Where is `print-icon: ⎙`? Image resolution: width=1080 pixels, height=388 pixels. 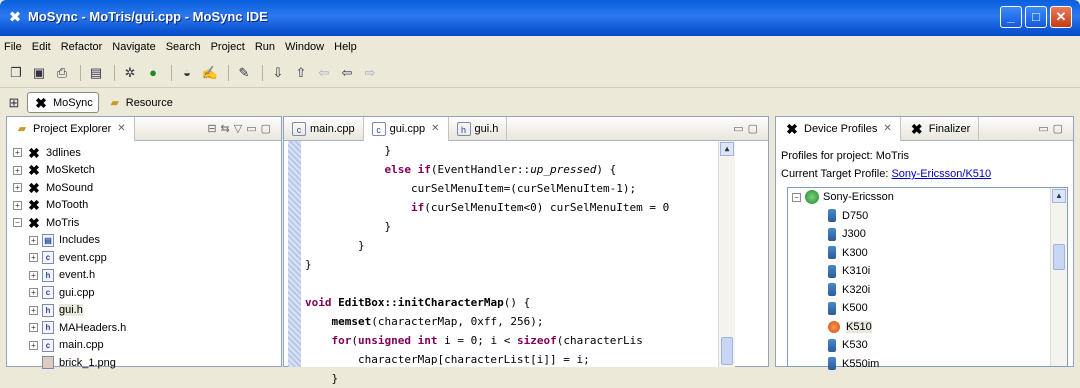 print-icon: ⎙ is located at coordinates (62, 73).